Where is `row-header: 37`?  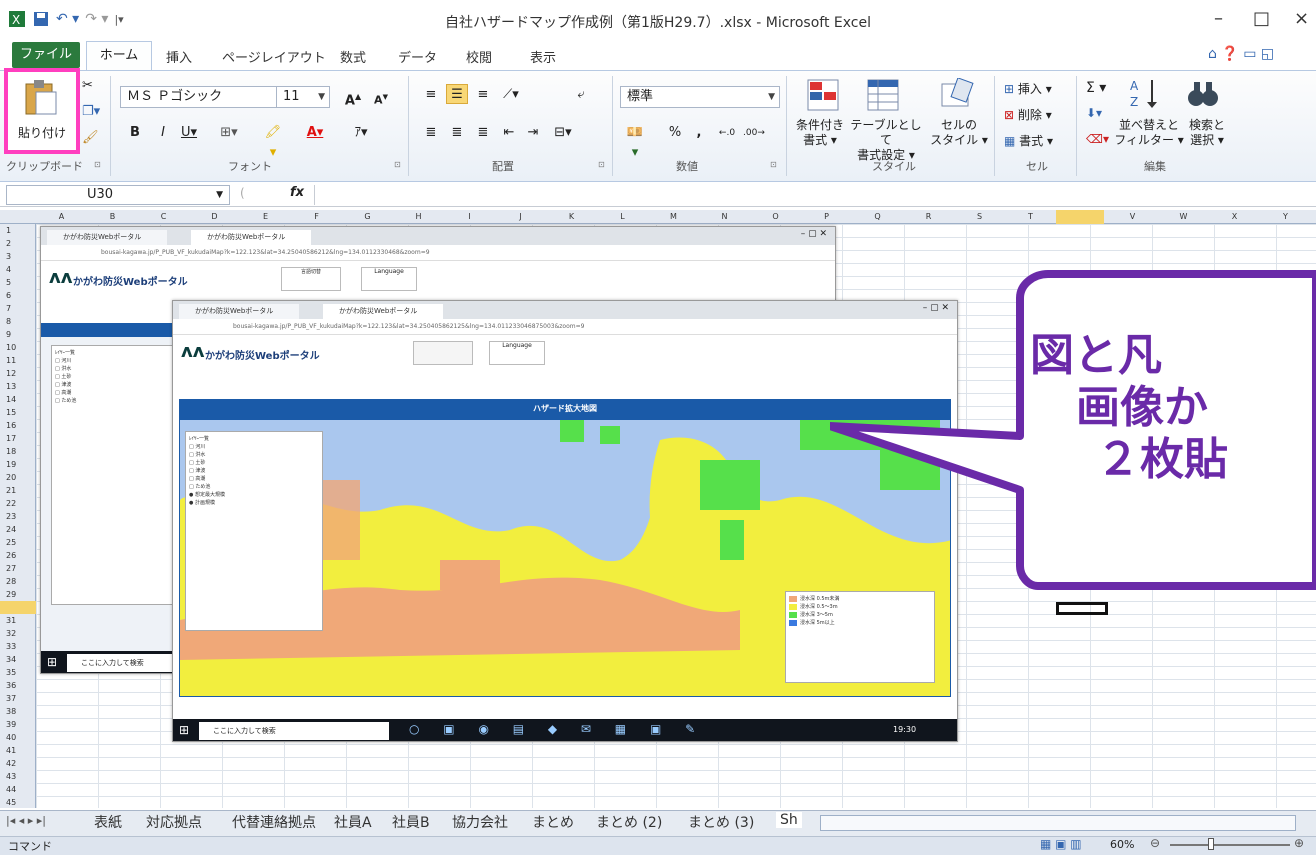 row-header: 37 is located at coordinates (18, 698).